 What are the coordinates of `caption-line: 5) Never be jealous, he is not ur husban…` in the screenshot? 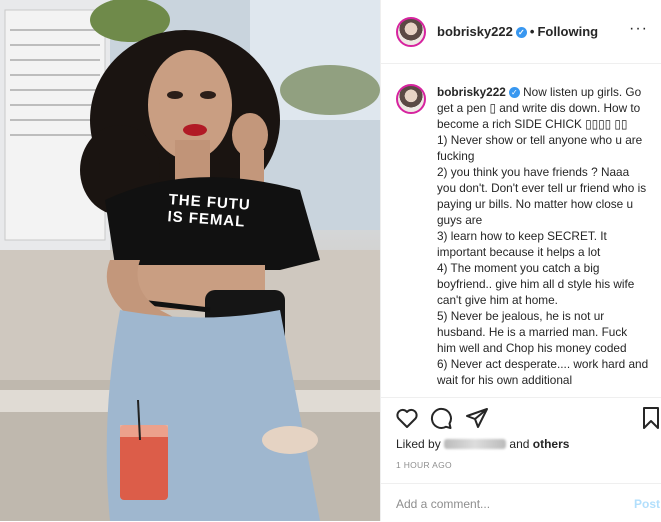 It's located at (532, 332).